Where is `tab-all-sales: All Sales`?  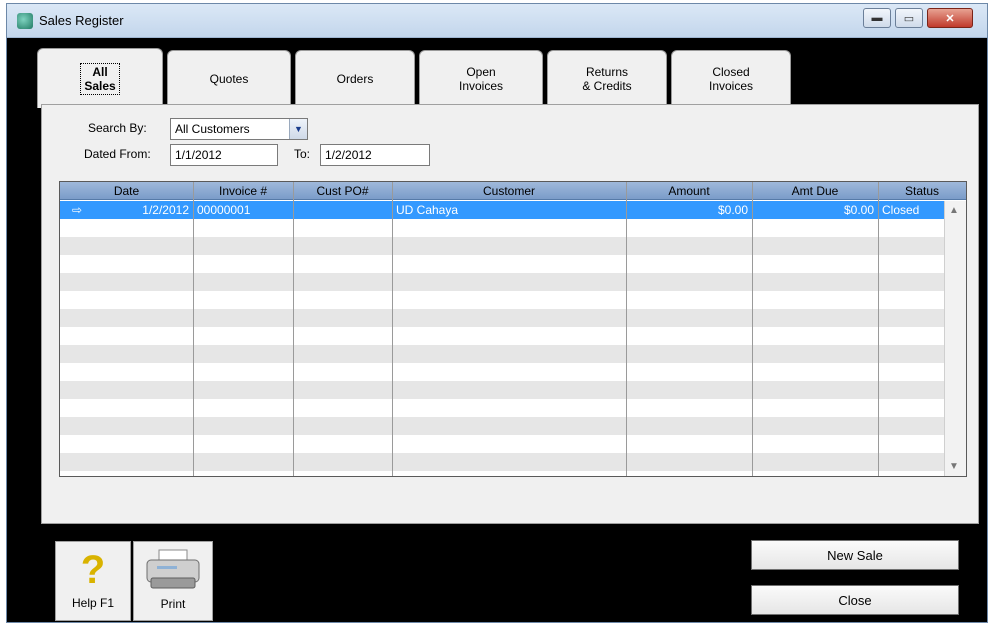 tab-all-sales: All Sales is located at coordinates (100, 78).